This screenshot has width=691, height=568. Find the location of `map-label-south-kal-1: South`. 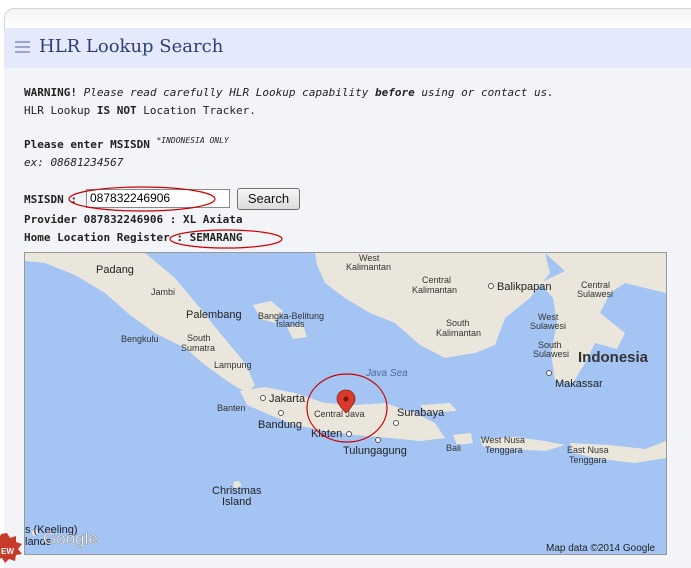

map-label-south-kal-1: South is located at coordinates (458, 323).